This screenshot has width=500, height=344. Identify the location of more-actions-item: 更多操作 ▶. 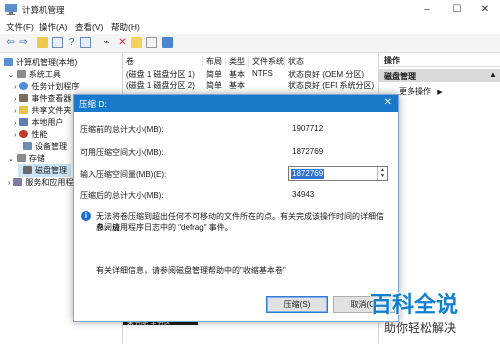
(421, 91).